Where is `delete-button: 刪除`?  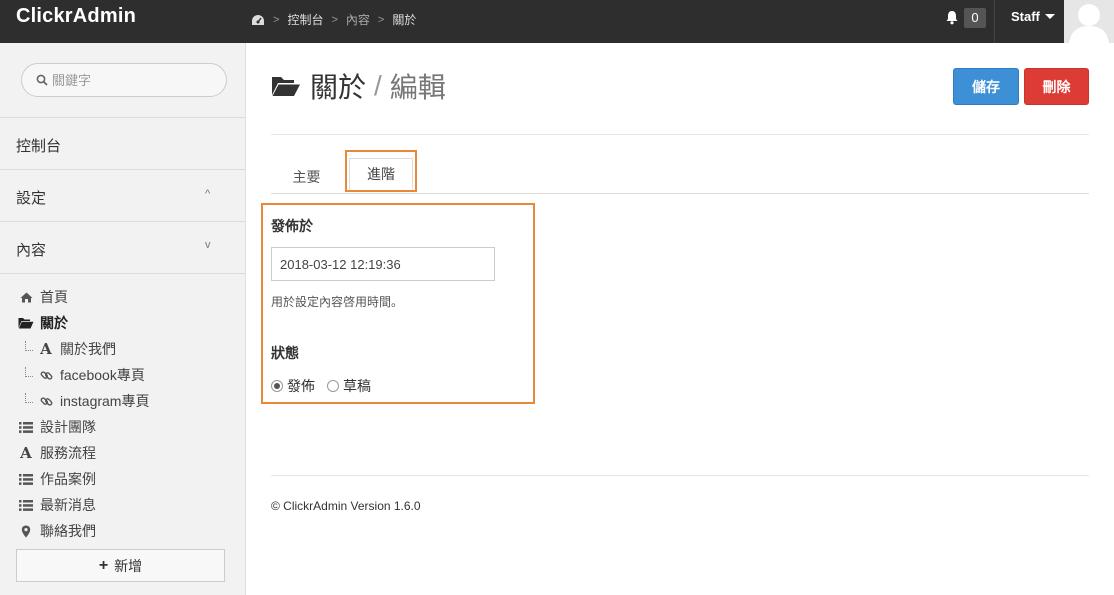
delete-button: 刪除 is located at coordinates (1056, 86).